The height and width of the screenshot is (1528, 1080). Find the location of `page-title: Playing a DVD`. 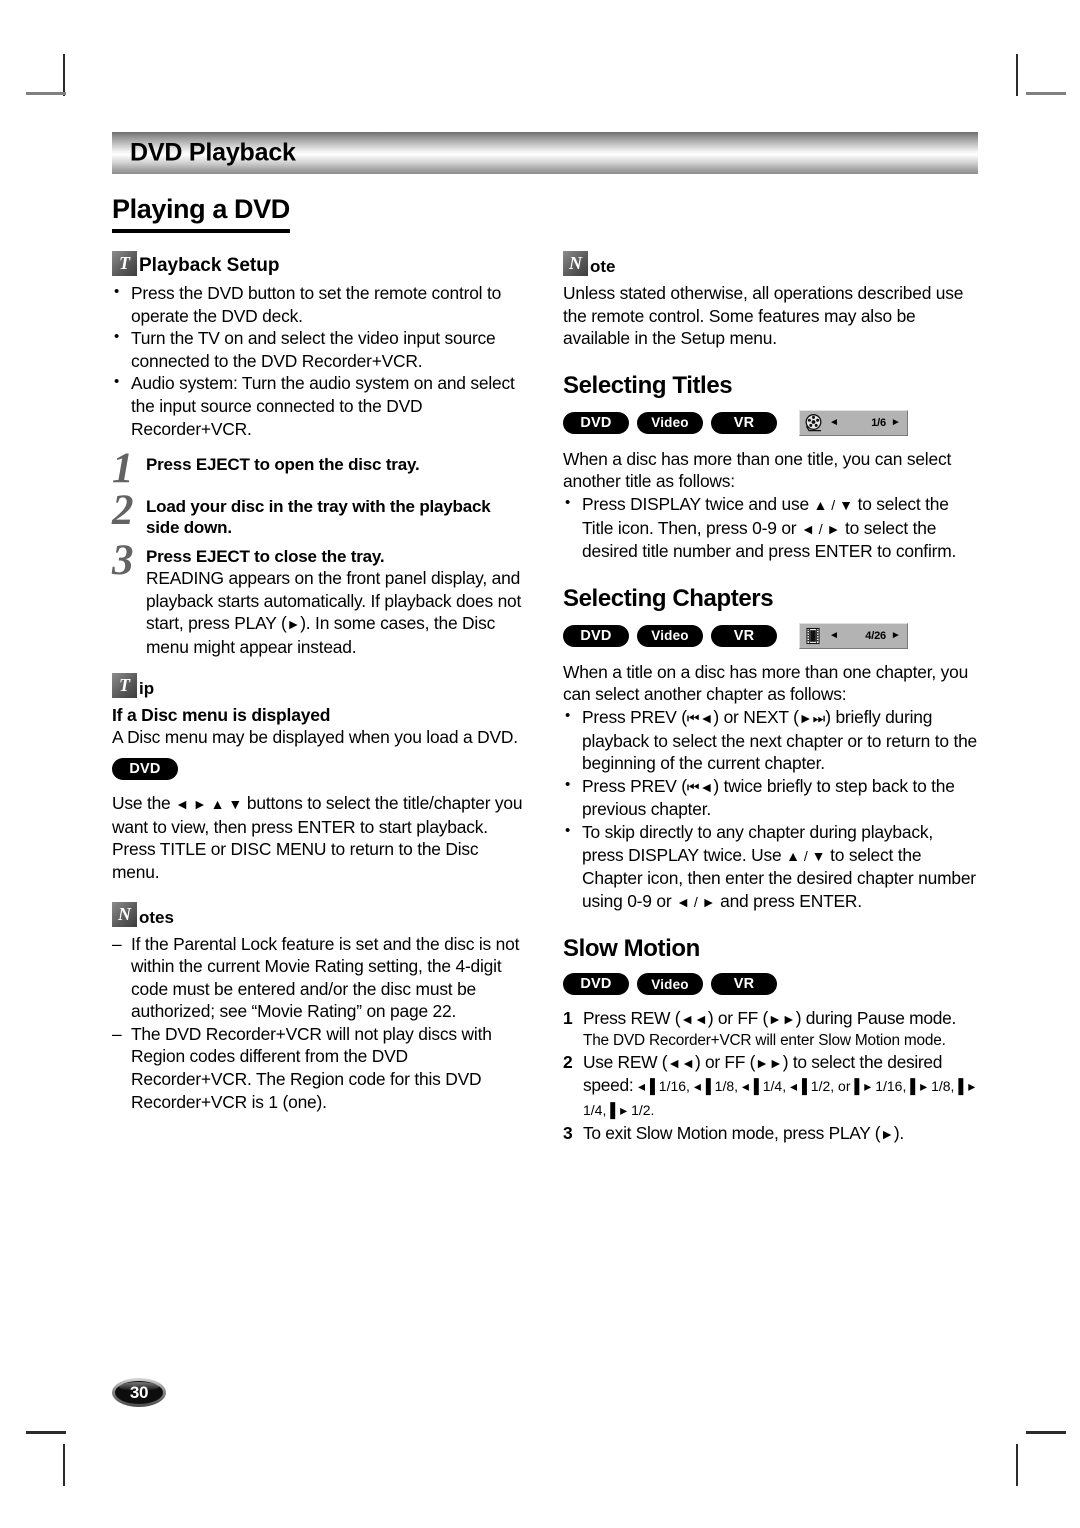

page-title: Playing a DVD is located at coordinates (201, 213).